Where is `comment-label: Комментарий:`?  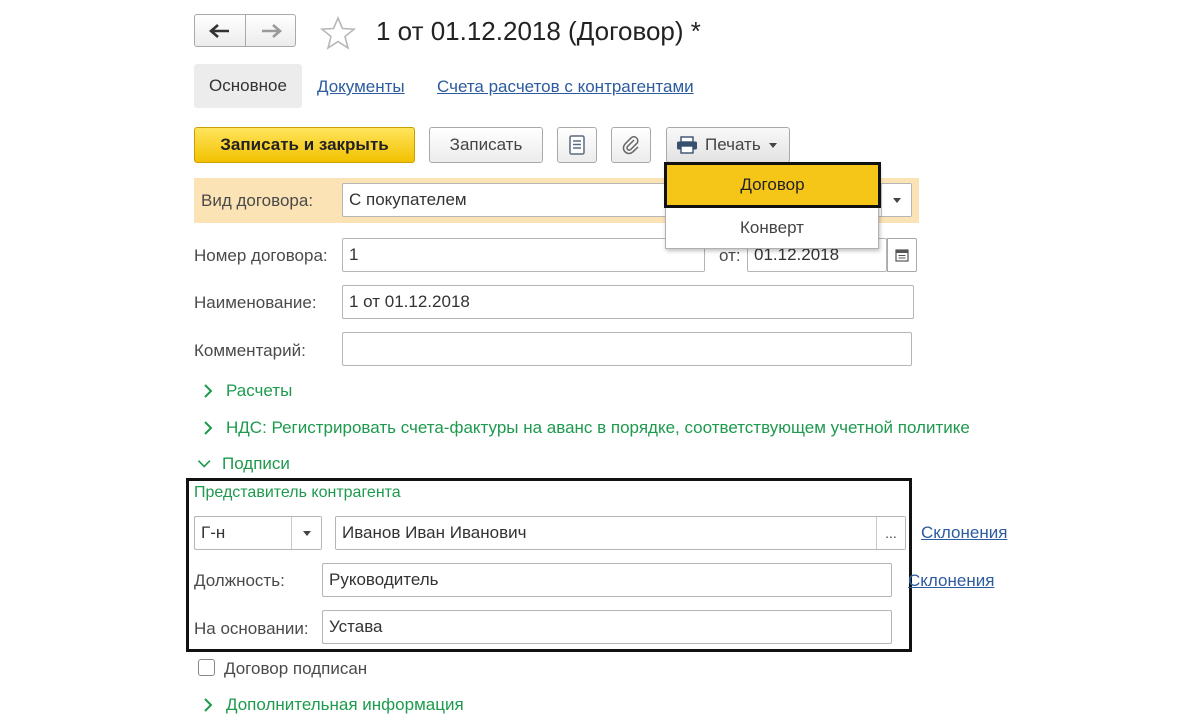 comment-label: Комментарий: is located at coordinates (250, 350).